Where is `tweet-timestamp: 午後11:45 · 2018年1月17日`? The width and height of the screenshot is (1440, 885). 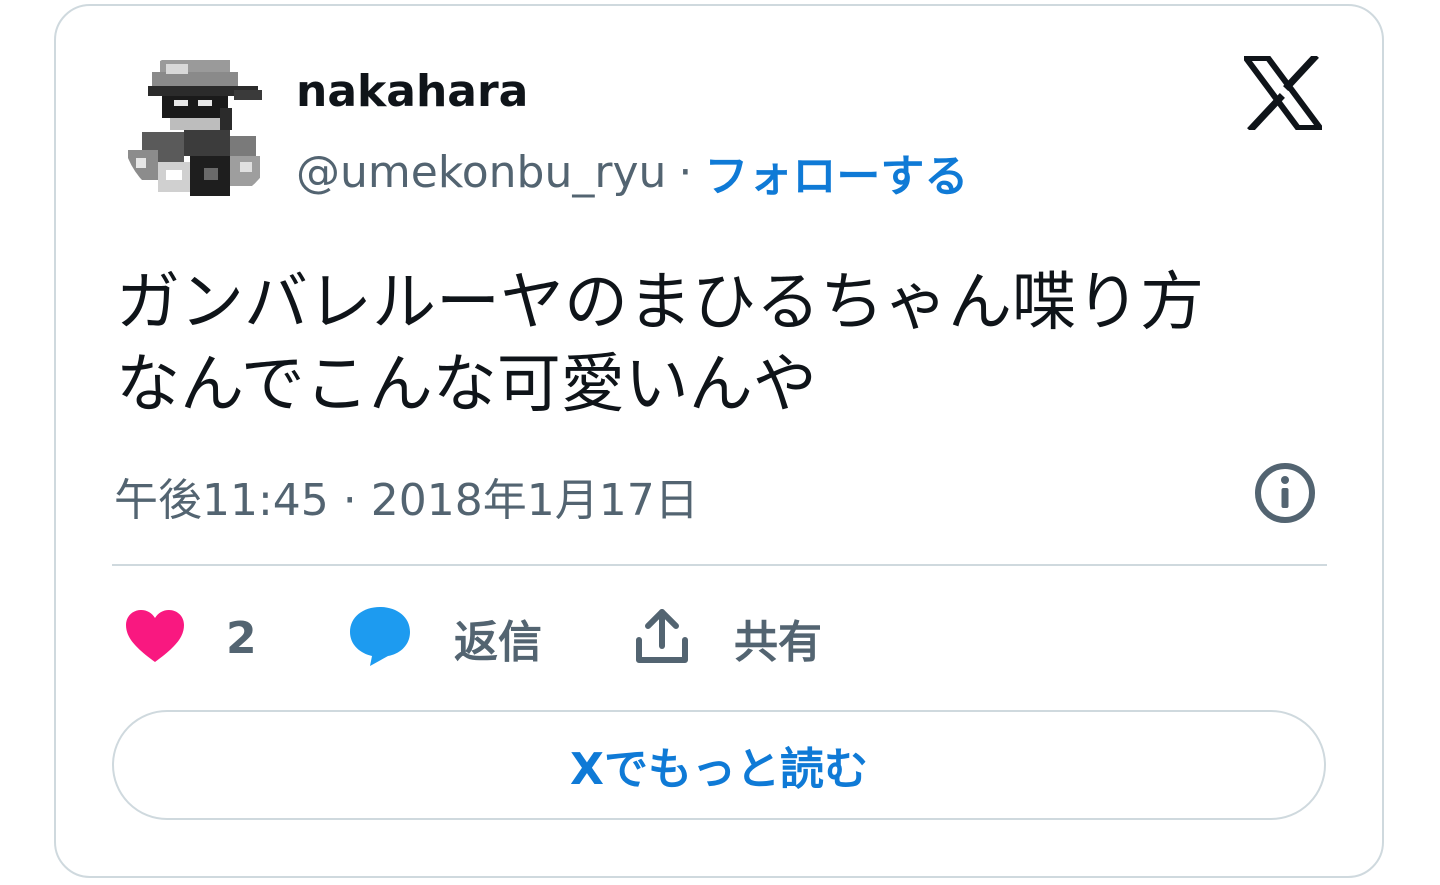
tweet-timestamp: 午後11:45 · 2018年1月17日 is located at coordinates (406, 496).